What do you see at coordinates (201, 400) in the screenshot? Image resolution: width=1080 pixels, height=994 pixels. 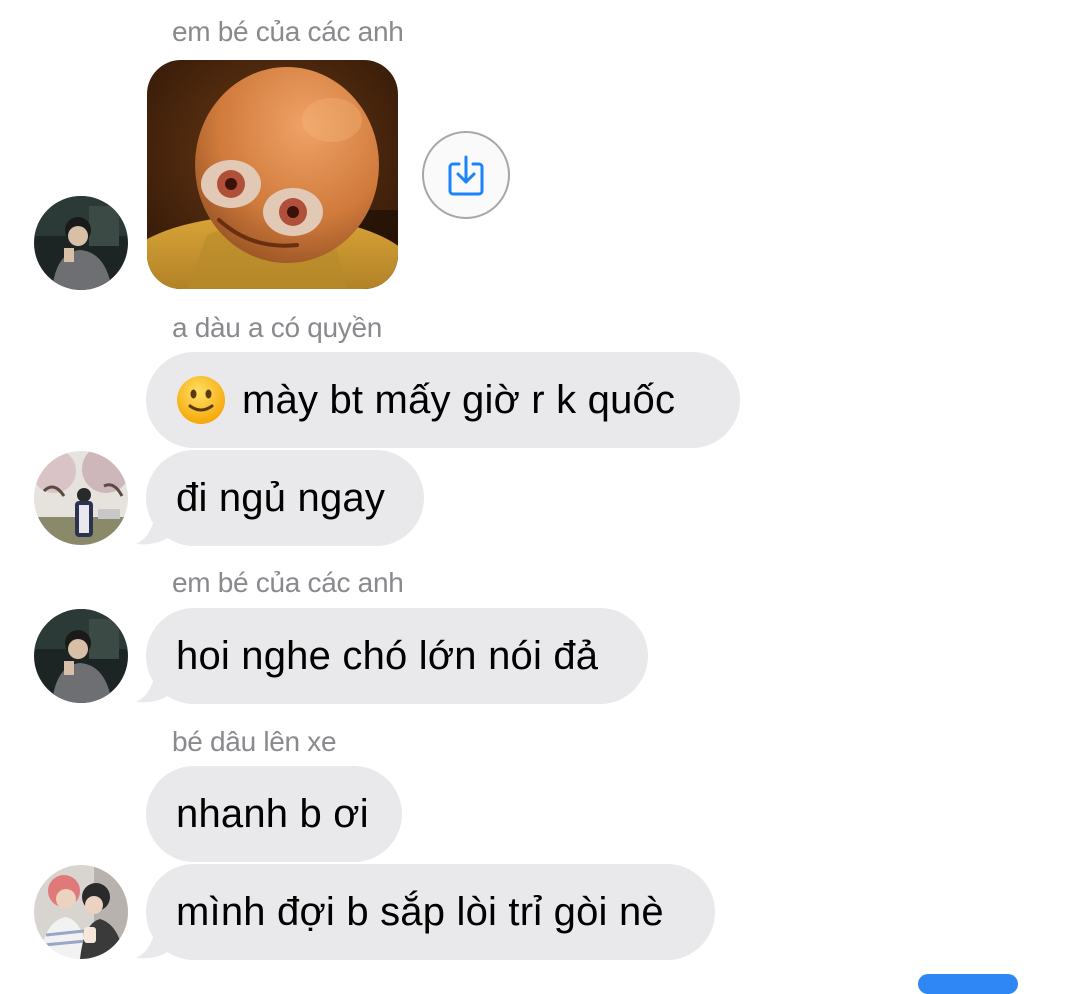 I see `slightly-smiling-face-icon` at bounding box center [201, 400].